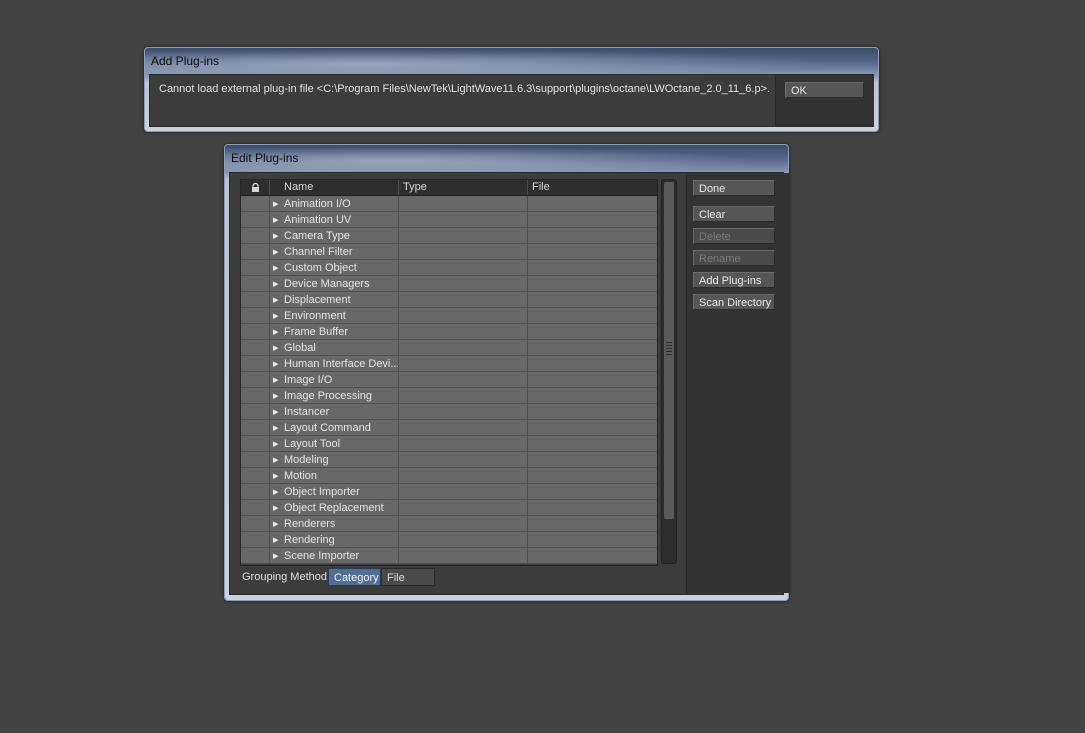  What do you see at coordinates (334, 492) in the screenshot?
I see `name-cell: ▶ Object Importer` at bounding box center [334, 492].